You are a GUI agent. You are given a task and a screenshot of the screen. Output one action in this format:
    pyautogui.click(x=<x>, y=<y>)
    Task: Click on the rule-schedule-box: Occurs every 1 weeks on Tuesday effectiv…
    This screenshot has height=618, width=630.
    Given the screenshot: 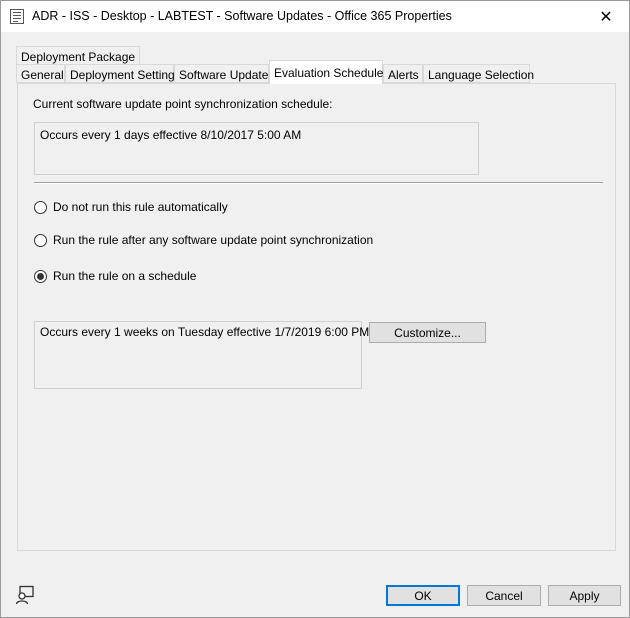 What is the action you would take?
    pyautogui.click(x=201, y=355)
    